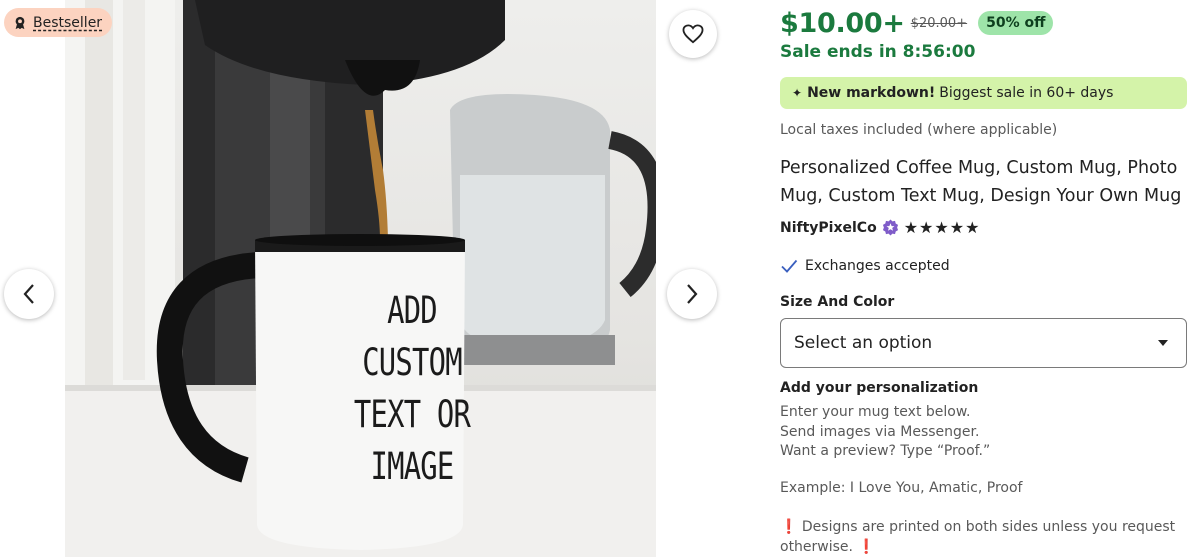 This screenshot has height=557, width=1200. What do you see at coordinates (789, 266) in the screenshot?
I see `check-icon` at bounding box center [789, 266].